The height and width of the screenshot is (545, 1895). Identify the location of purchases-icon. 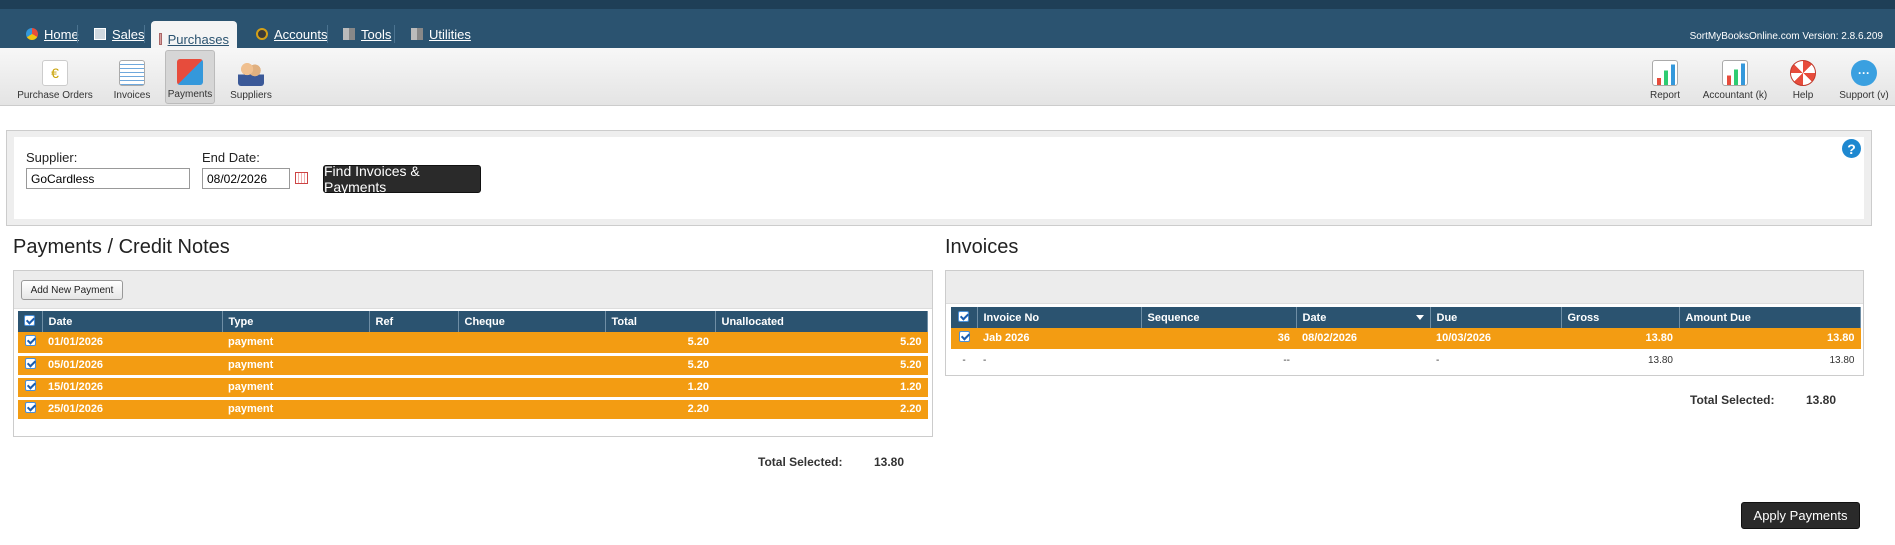
(160, 39).